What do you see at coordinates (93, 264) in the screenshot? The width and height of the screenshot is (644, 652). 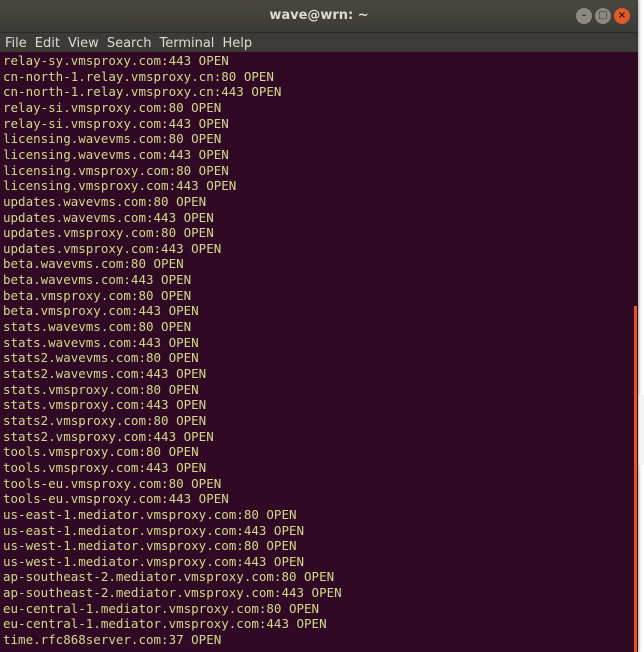 I see `terminal-line: beta.wavevms.com:80 OPEN` at bounding box center [93, 264].